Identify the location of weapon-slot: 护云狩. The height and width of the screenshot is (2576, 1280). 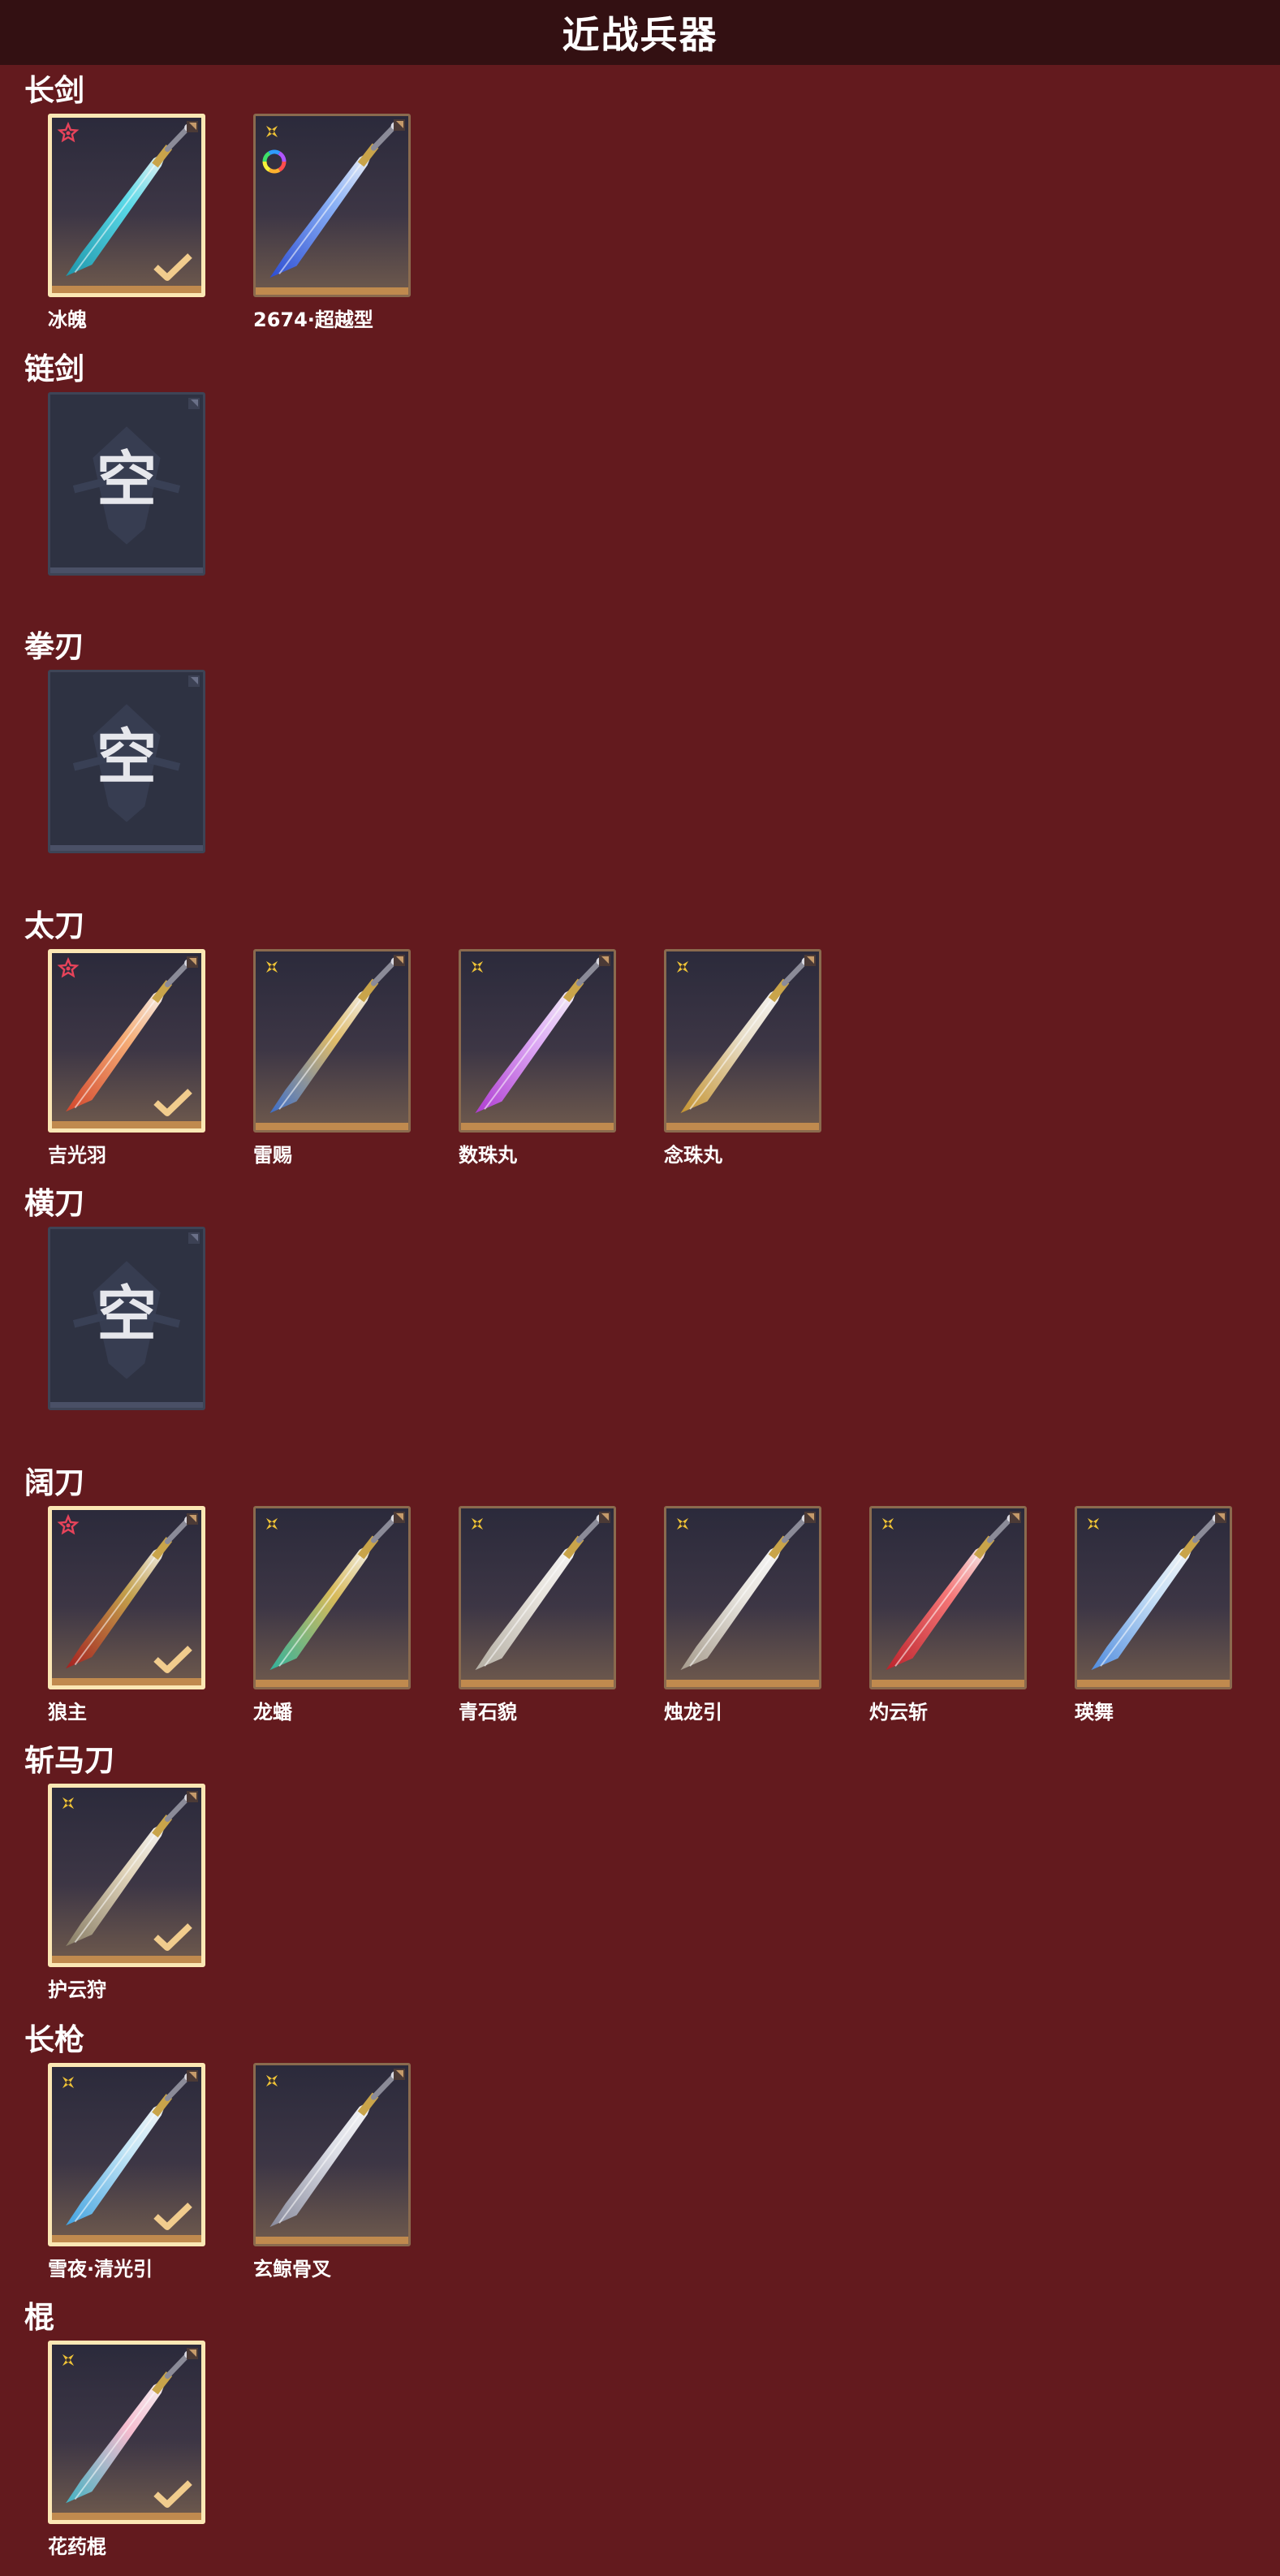
(126, 1897).